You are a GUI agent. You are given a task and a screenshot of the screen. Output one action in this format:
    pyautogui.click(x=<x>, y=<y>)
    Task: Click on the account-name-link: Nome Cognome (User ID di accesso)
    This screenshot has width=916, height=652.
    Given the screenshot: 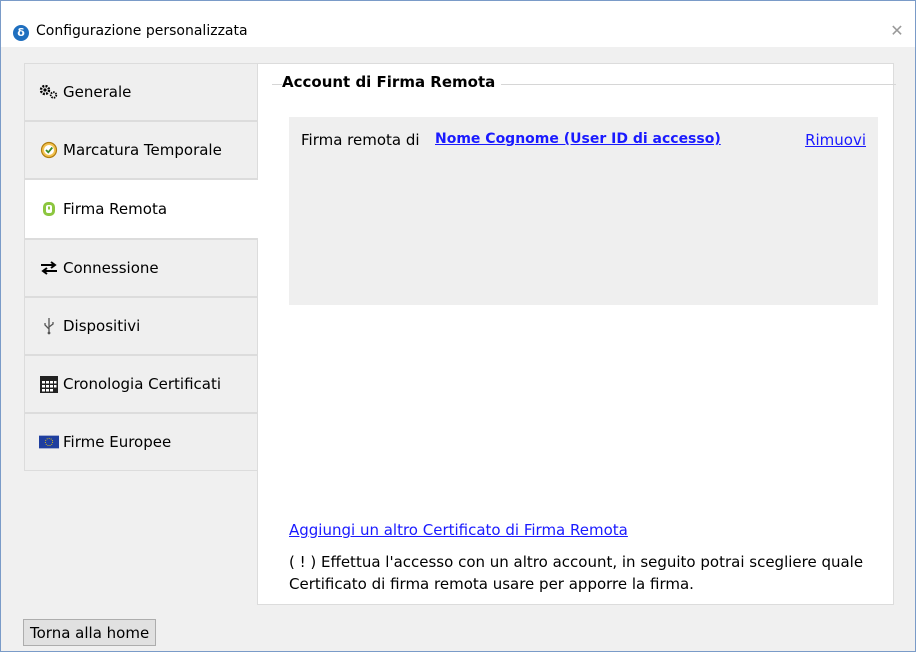 What is the action you would take?
    pyautogui.click(x=578, y=139)
    